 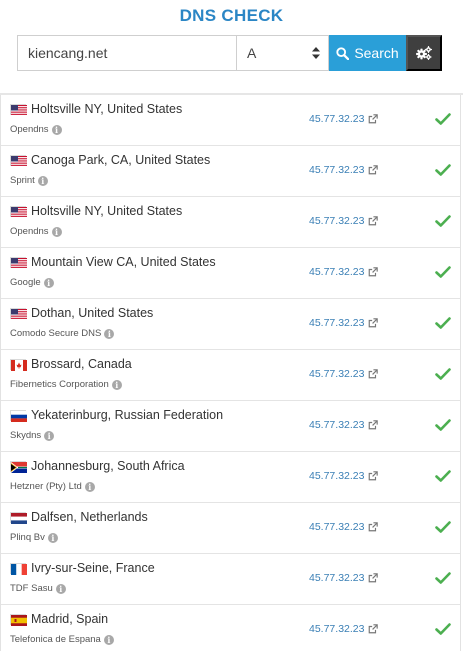 I want to click on provider-label: Hetzner (Pty) Ltd, so click(x=46, y=486).